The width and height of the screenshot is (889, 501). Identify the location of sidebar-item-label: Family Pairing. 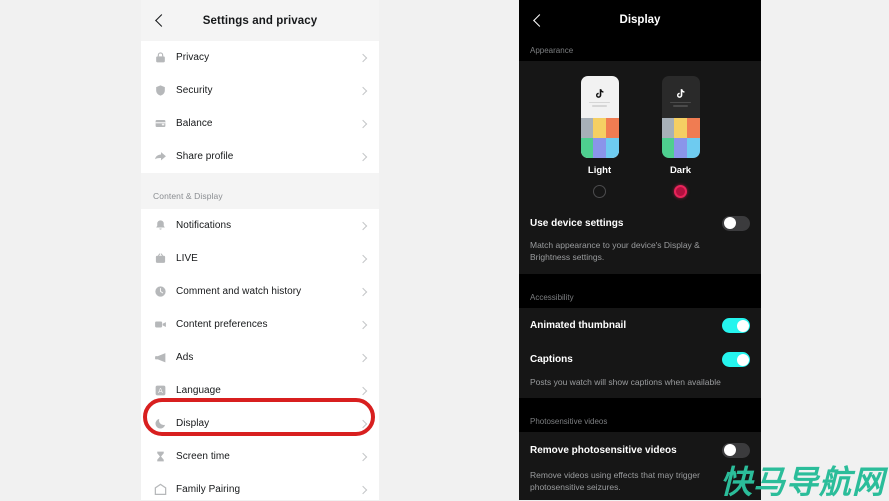
(208, 489).